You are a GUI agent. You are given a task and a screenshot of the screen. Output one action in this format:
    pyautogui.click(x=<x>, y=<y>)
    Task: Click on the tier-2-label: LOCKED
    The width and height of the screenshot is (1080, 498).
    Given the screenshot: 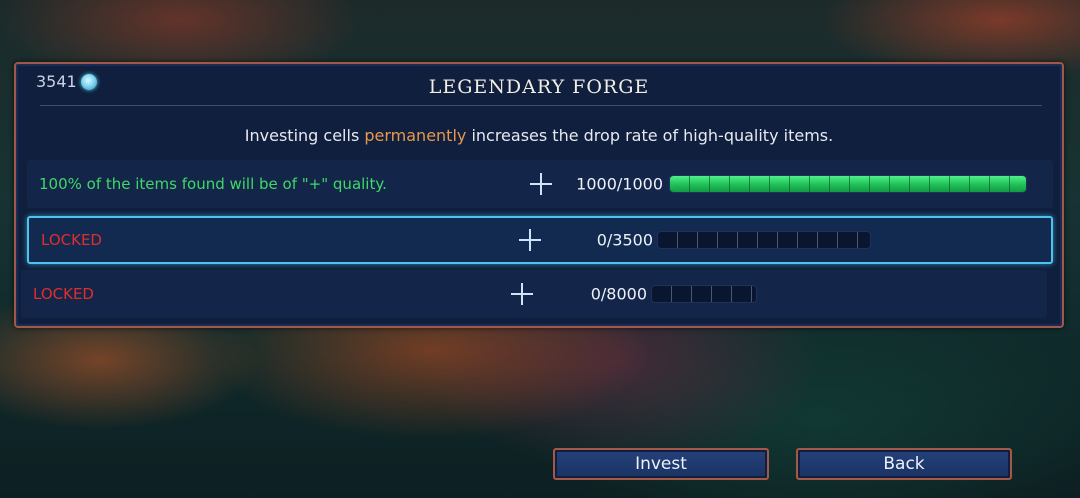 What is the action you would take?
    pyautogui.click(x=71, y=240)
    